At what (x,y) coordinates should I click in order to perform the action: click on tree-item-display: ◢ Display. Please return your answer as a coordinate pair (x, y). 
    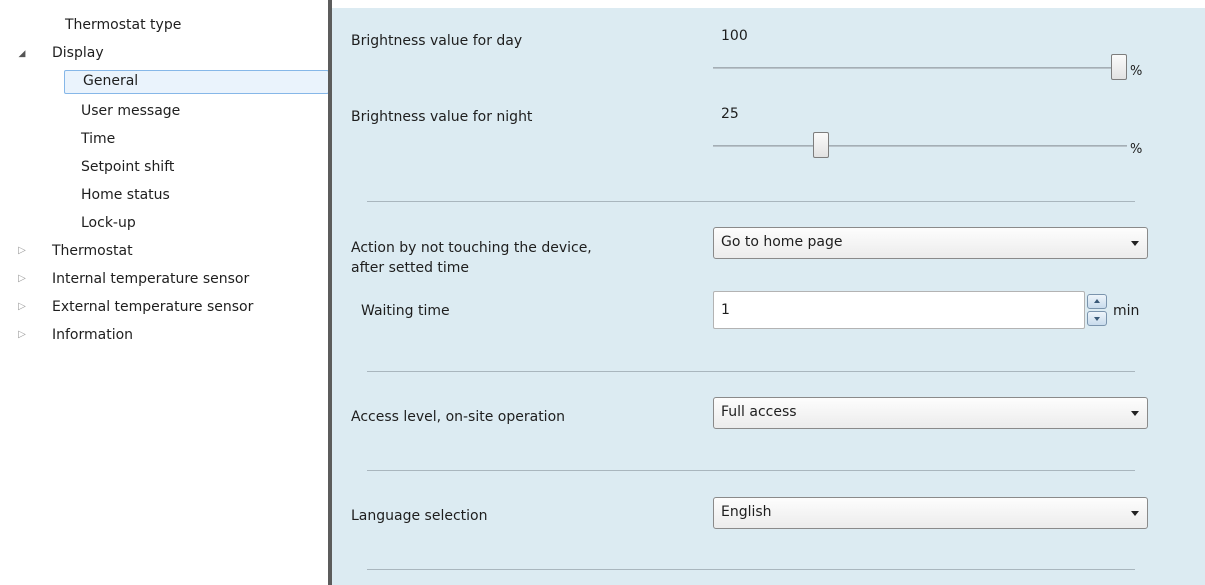
    Looking at the image, I should click on (141, 53).